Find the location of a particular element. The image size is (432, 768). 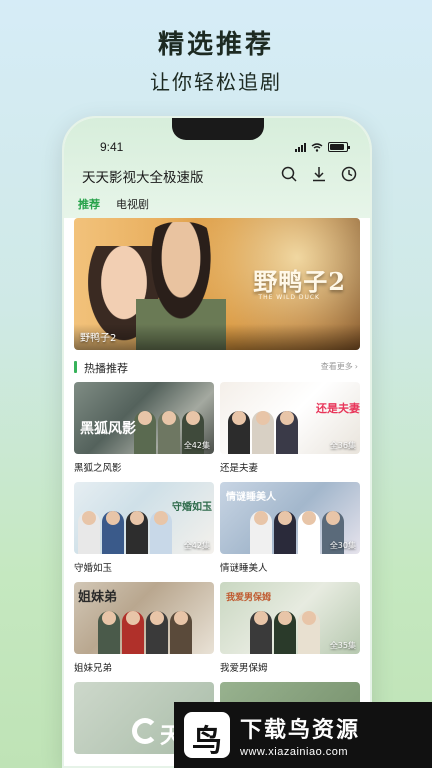

tab-recommend: 推荐 is located at coordinates (89, 204).